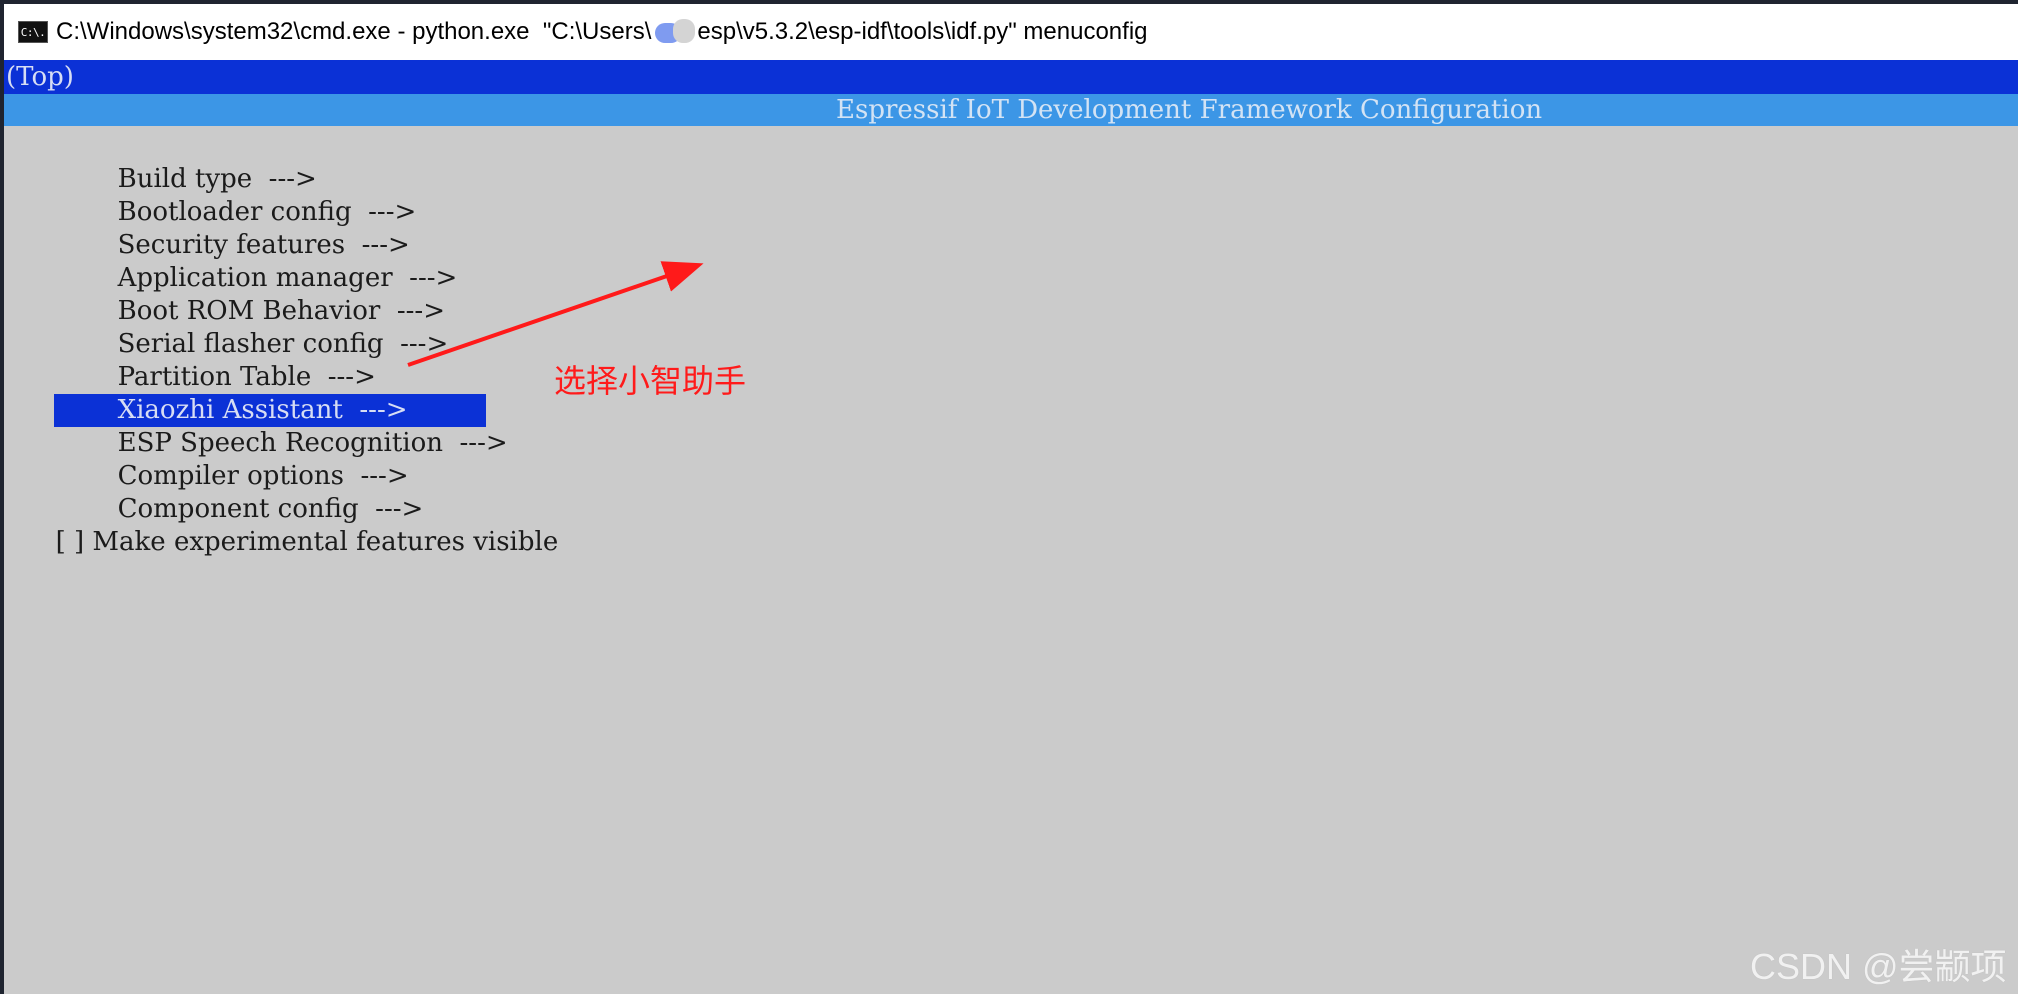 The image size is (2018, 994). What do you see at coordinates (1878, 966) in the screenshot?
I see `watermark: CSDN @尝颛项` at bounding box center [1878, 966].